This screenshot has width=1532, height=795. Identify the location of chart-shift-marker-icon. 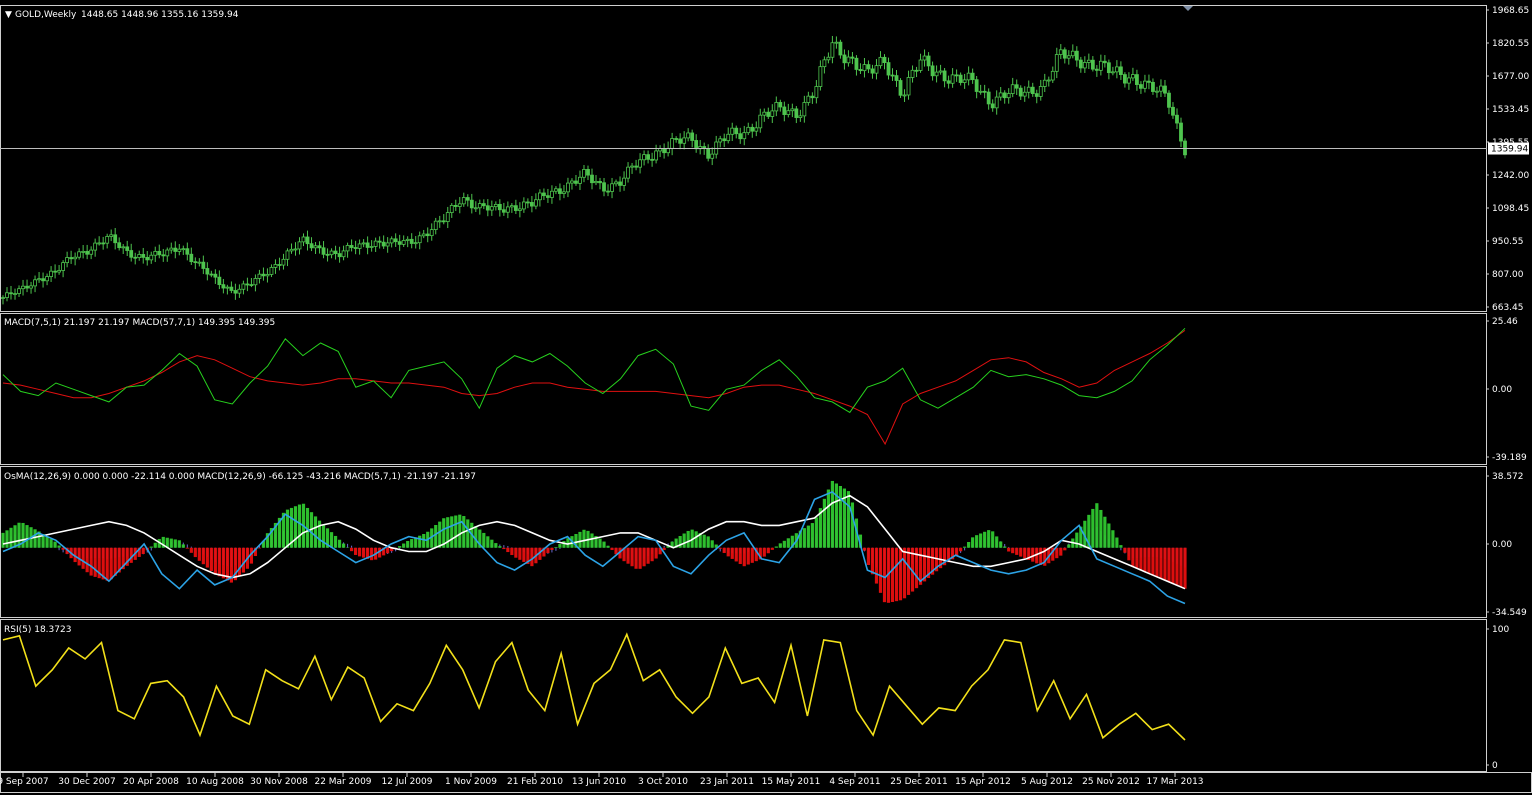
(1188, 8).